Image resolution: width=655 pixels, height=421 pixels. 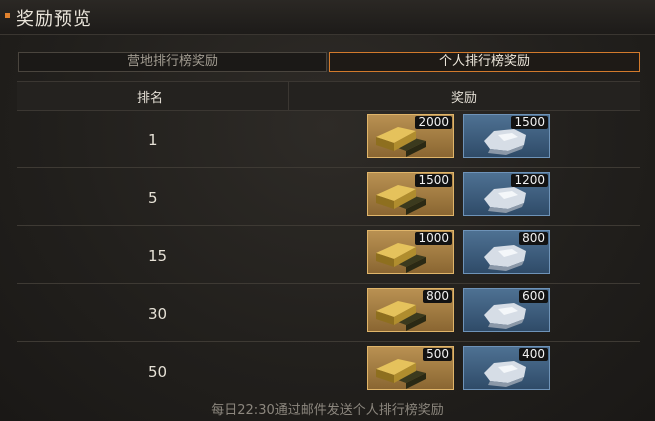 What do you see at coordinates (506, 368) in the screenshot?
I see `reward-silver-item: 400` at bounding box center [506, 368].